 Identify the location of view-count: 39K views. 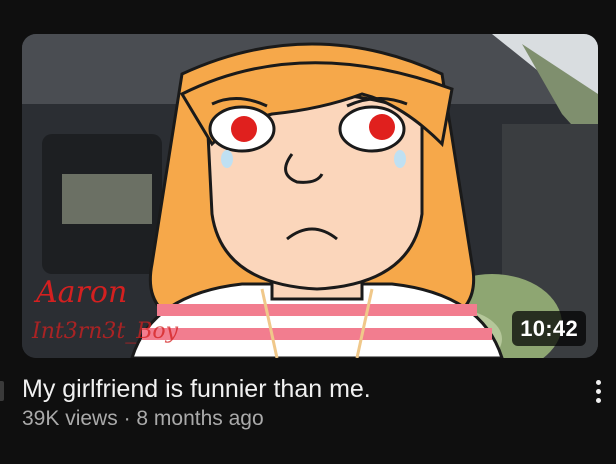
(70, 418).